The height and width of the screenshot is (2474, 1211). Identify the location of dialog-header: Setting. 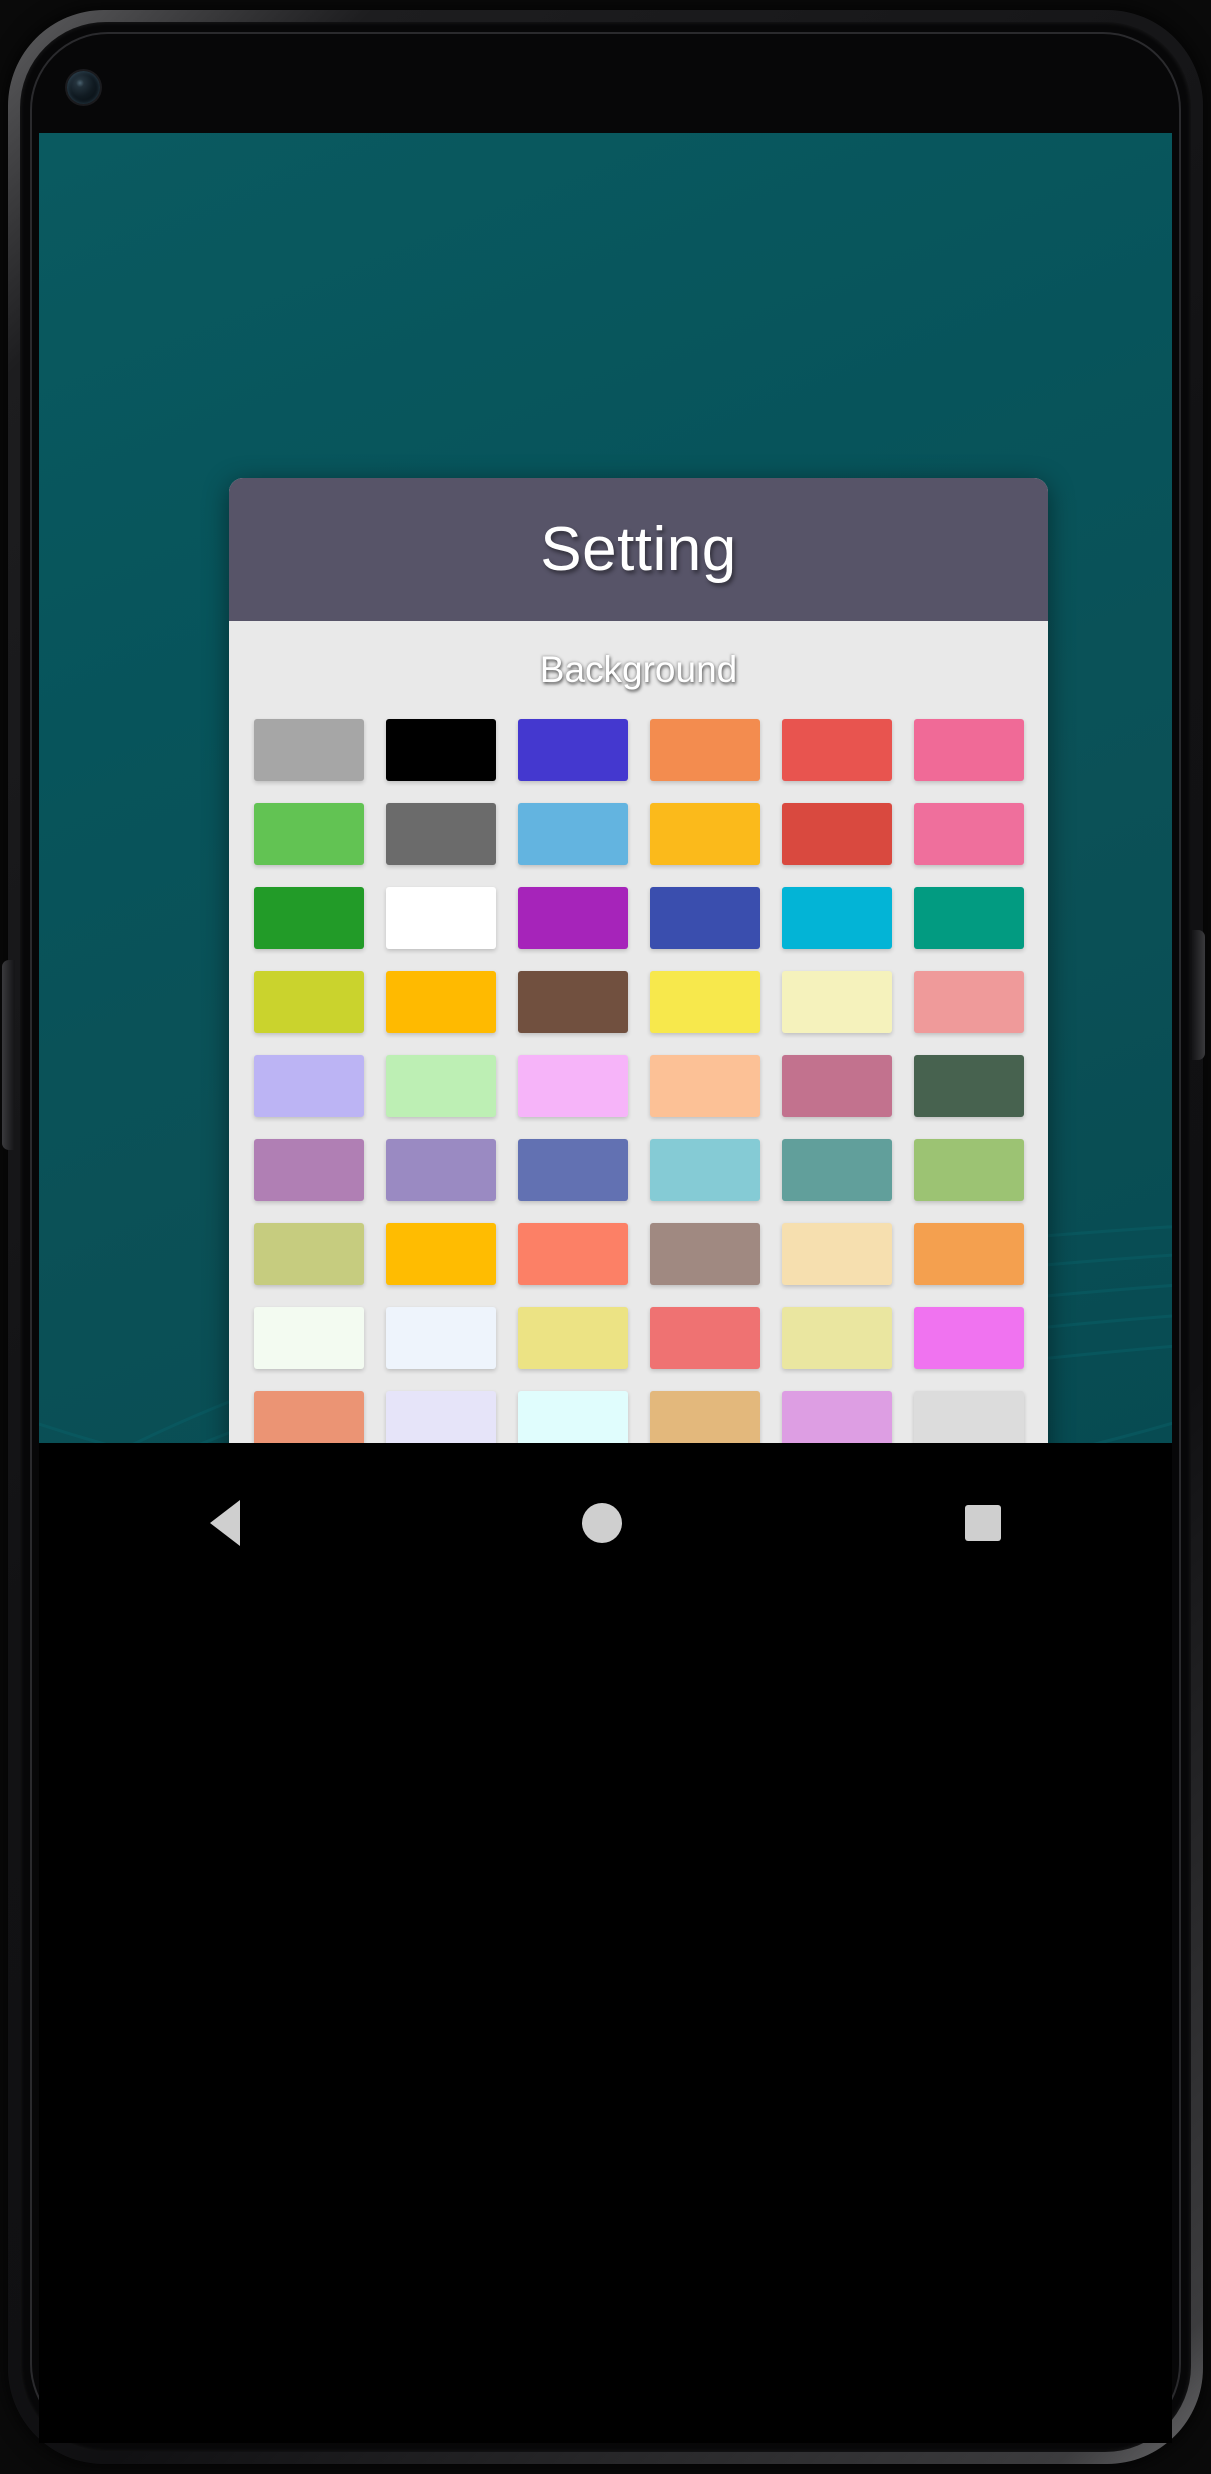
(638, 549).